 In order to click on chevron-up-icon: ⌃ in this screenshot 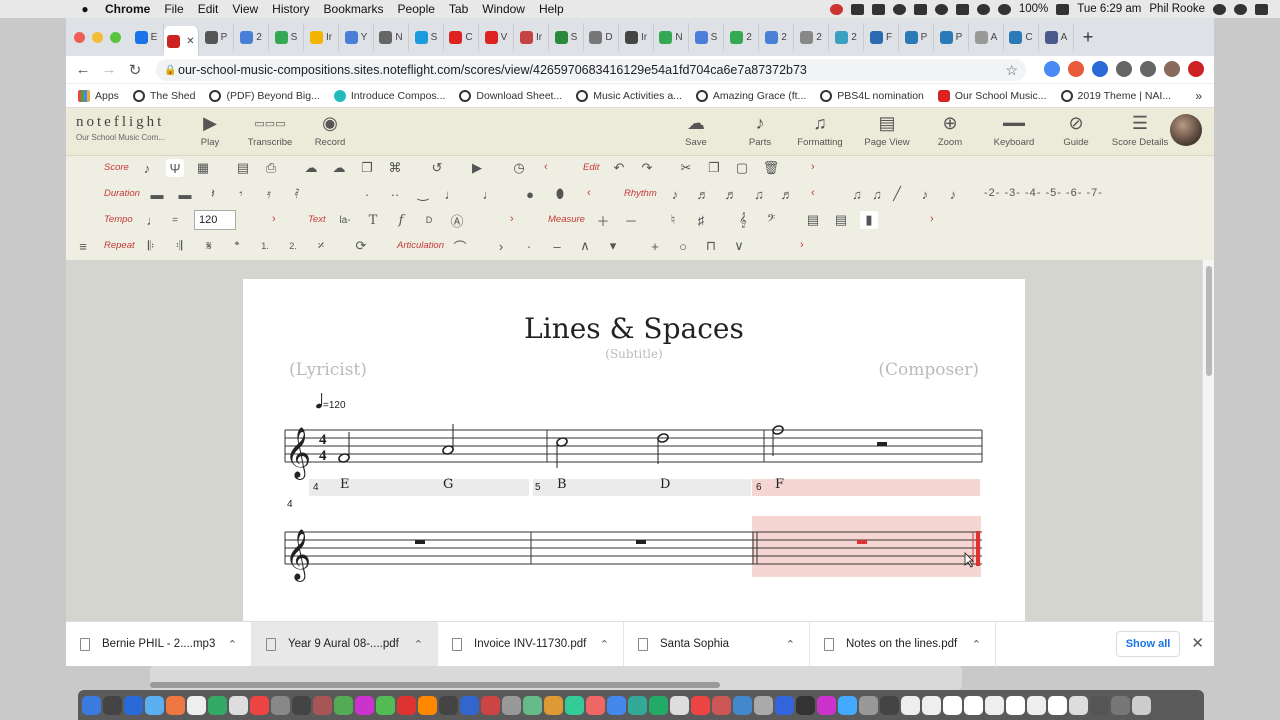, I will do `click(976, 644)`.